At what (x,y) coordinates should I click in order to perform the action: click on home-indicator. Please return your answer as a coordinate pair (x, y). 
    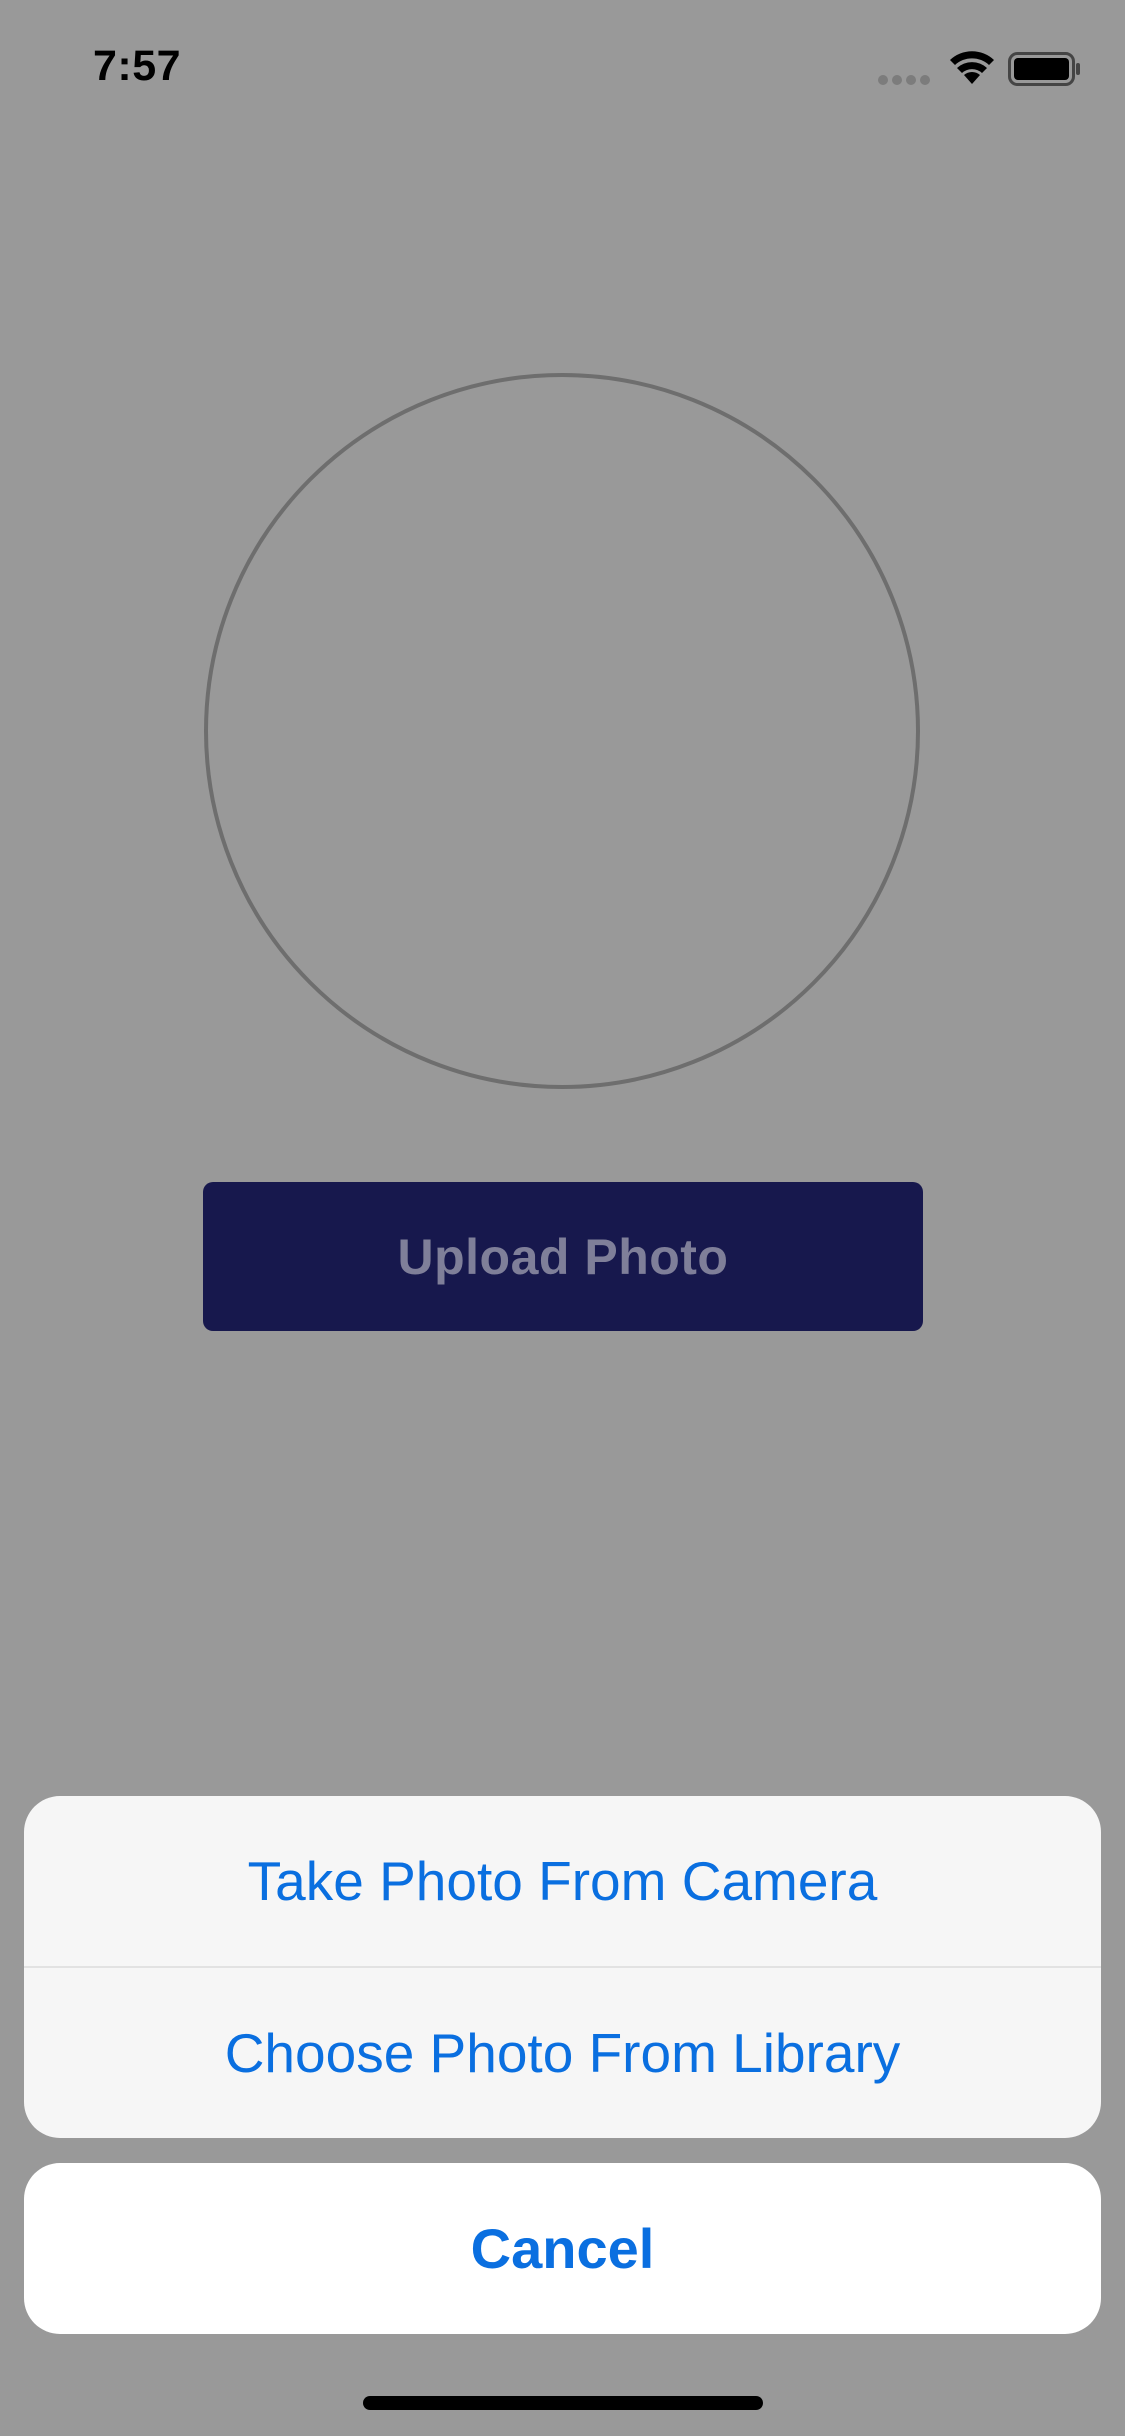
    Looking at the image, I should click on (563, 2403).